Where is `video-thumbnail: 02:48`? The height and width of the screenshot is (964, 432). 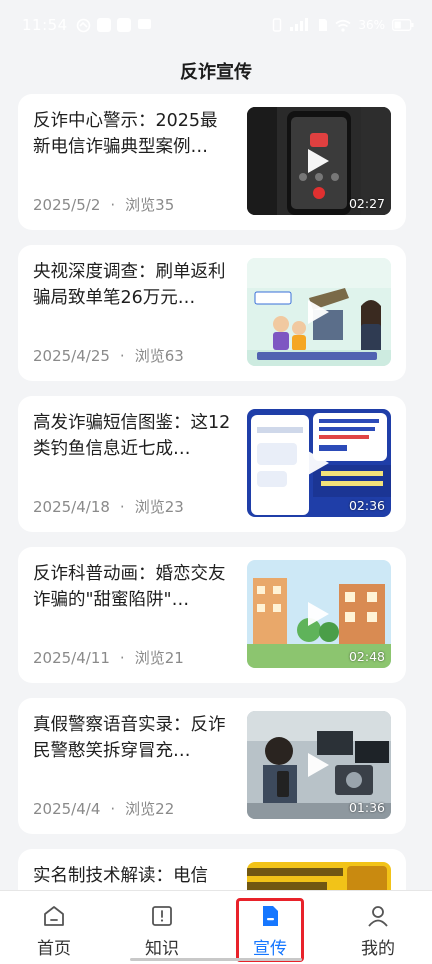
video-thumbnail: 02:48 is located at coordinates (319, 614).